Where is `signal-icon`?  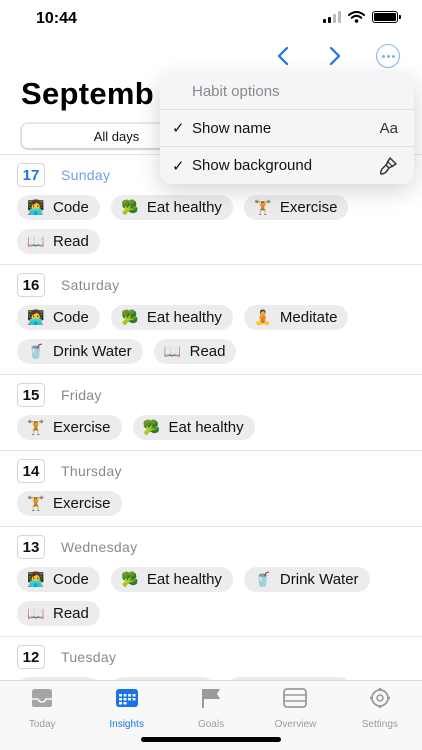 signal-icon is located at coordinates (332, 17).